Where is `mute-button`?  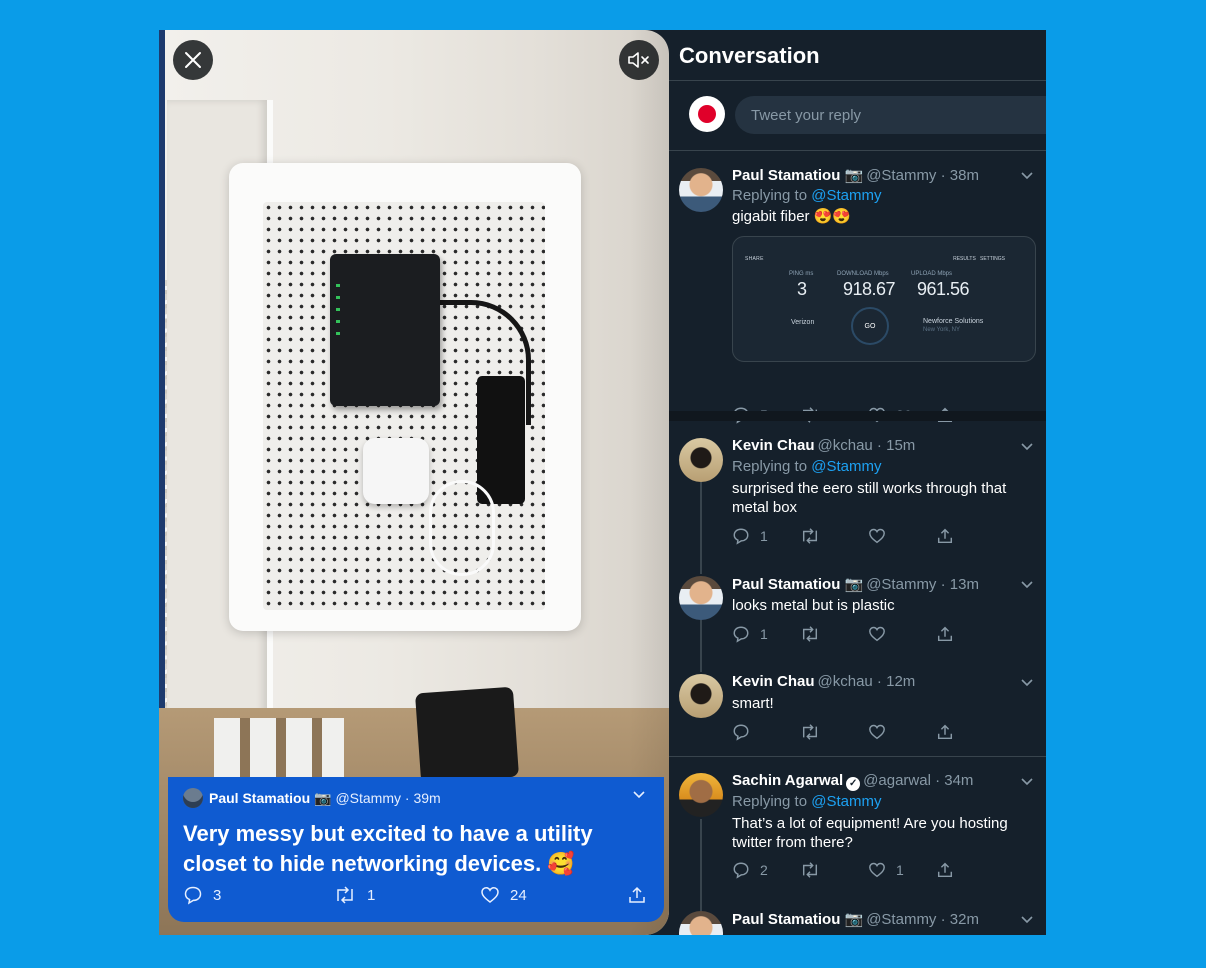 mute-button is located at coordinates (639, 60).